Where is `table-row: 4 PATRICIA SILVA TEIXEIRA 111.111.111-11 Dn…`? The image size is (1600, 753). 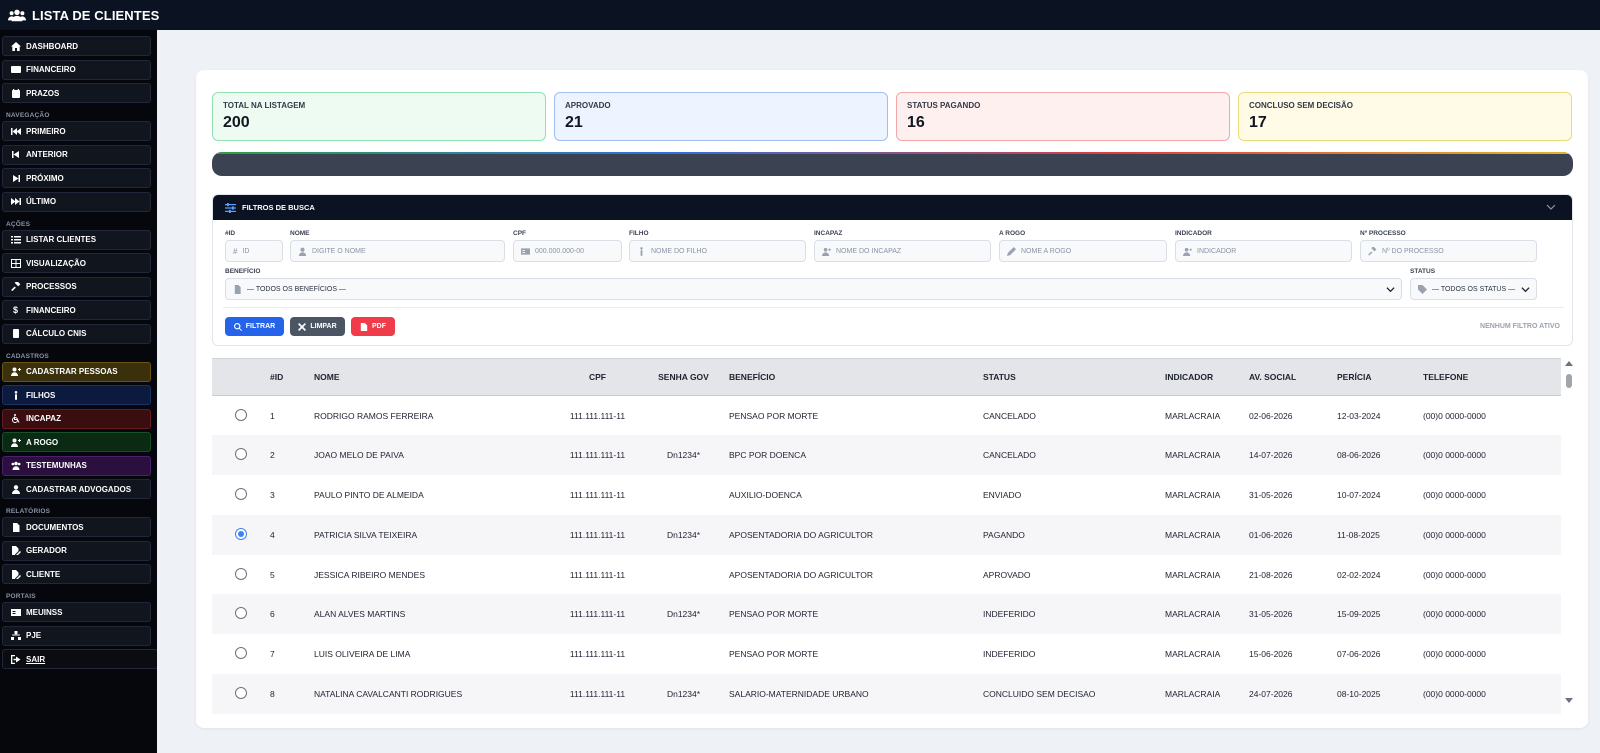
table-row: 4 PATRICIA SILVA TEIXEIRA 111.111.111-11 Dn… is located at coordinates (886, 534).